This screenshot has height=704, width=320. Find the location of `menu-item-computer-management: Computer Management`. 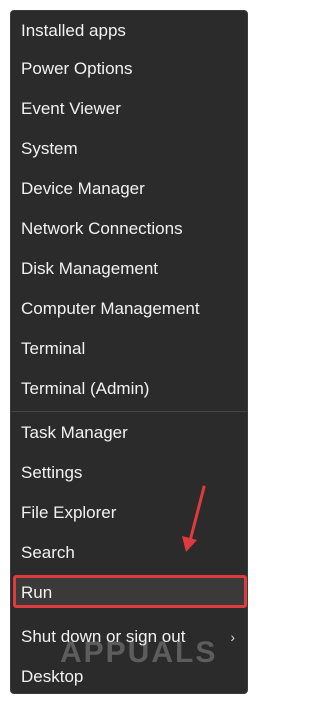

menu-item-computer-management: Computer Management is located at coordinates (129, 309).